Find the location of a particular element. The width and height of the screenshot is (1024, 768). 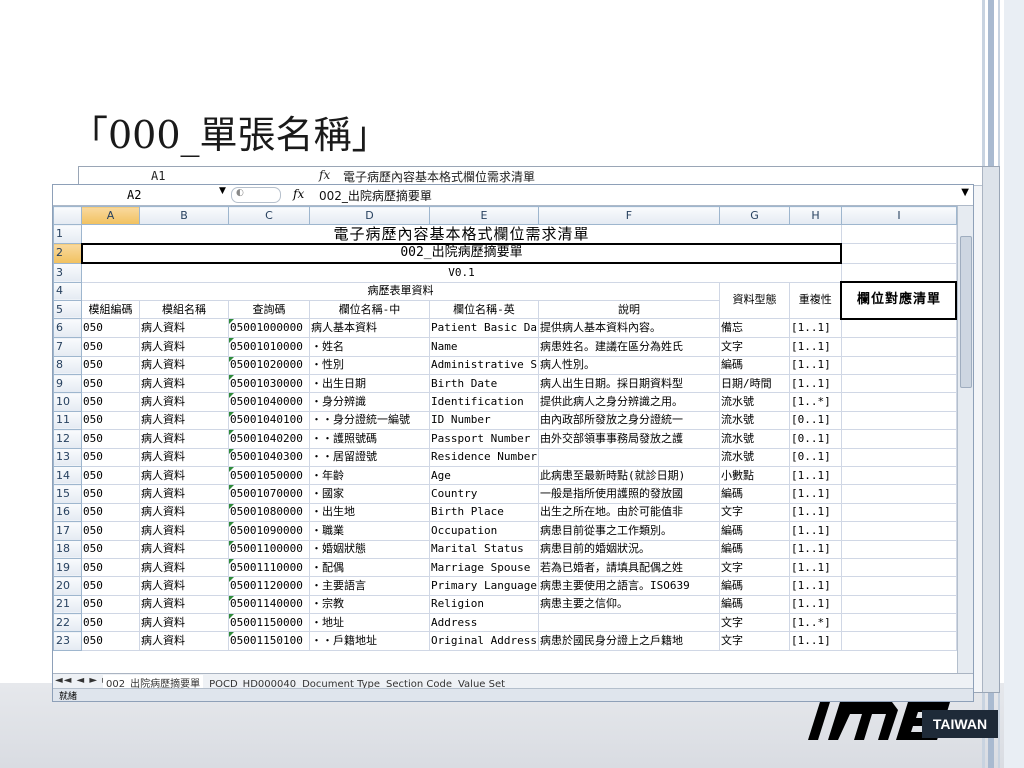

cell-e: Name is located at coordinates (484, 347).